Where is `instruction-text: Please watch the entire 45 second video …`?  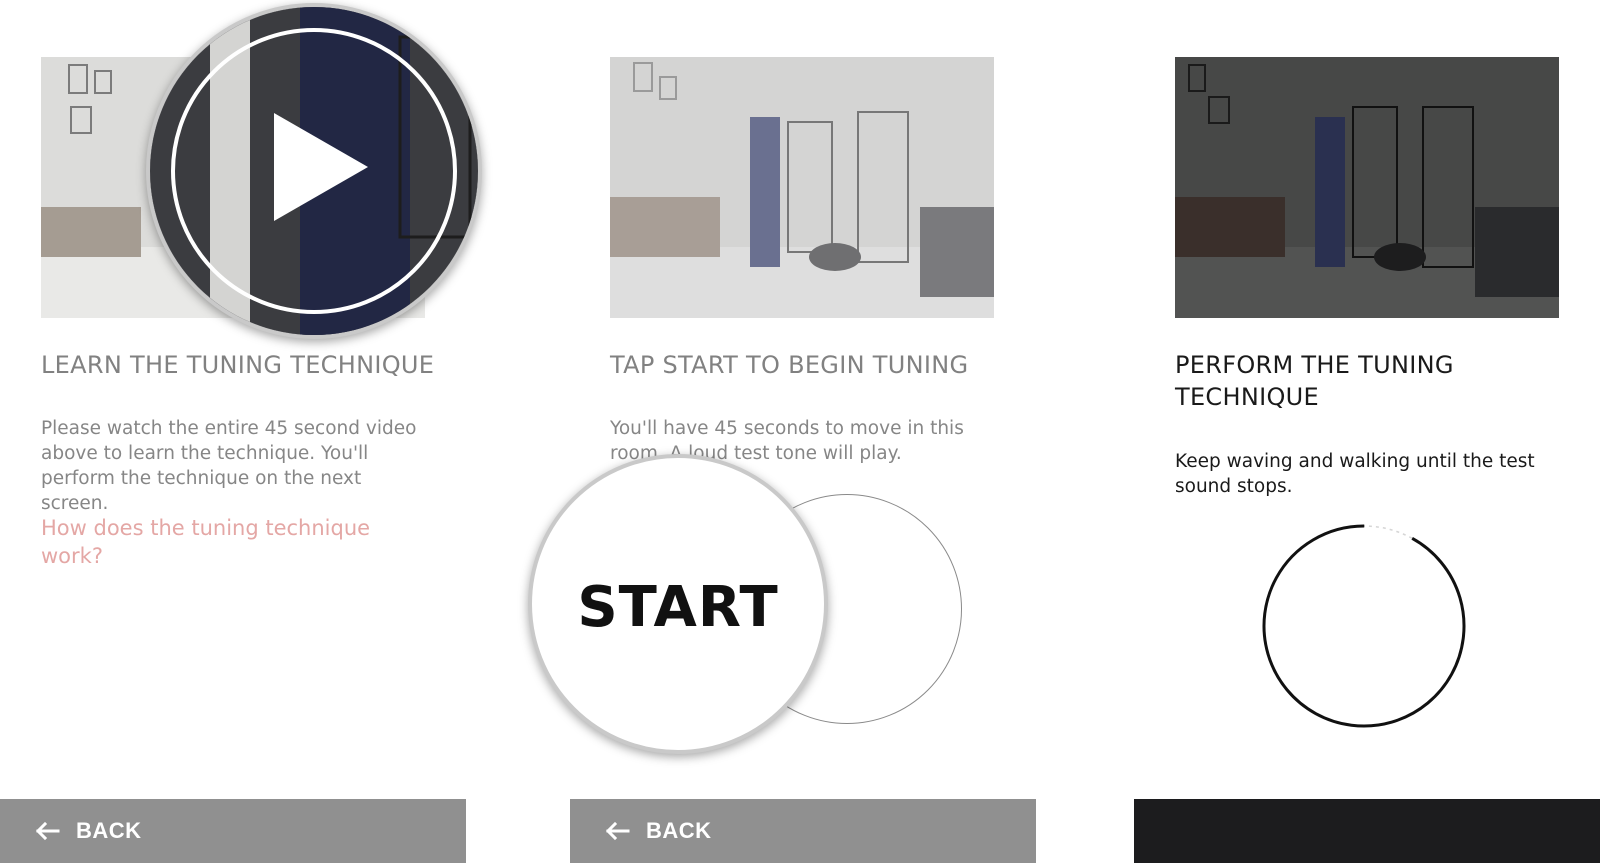
instruction-text: Please watch the entire 45 second video … is located at coordinates (229, 466).